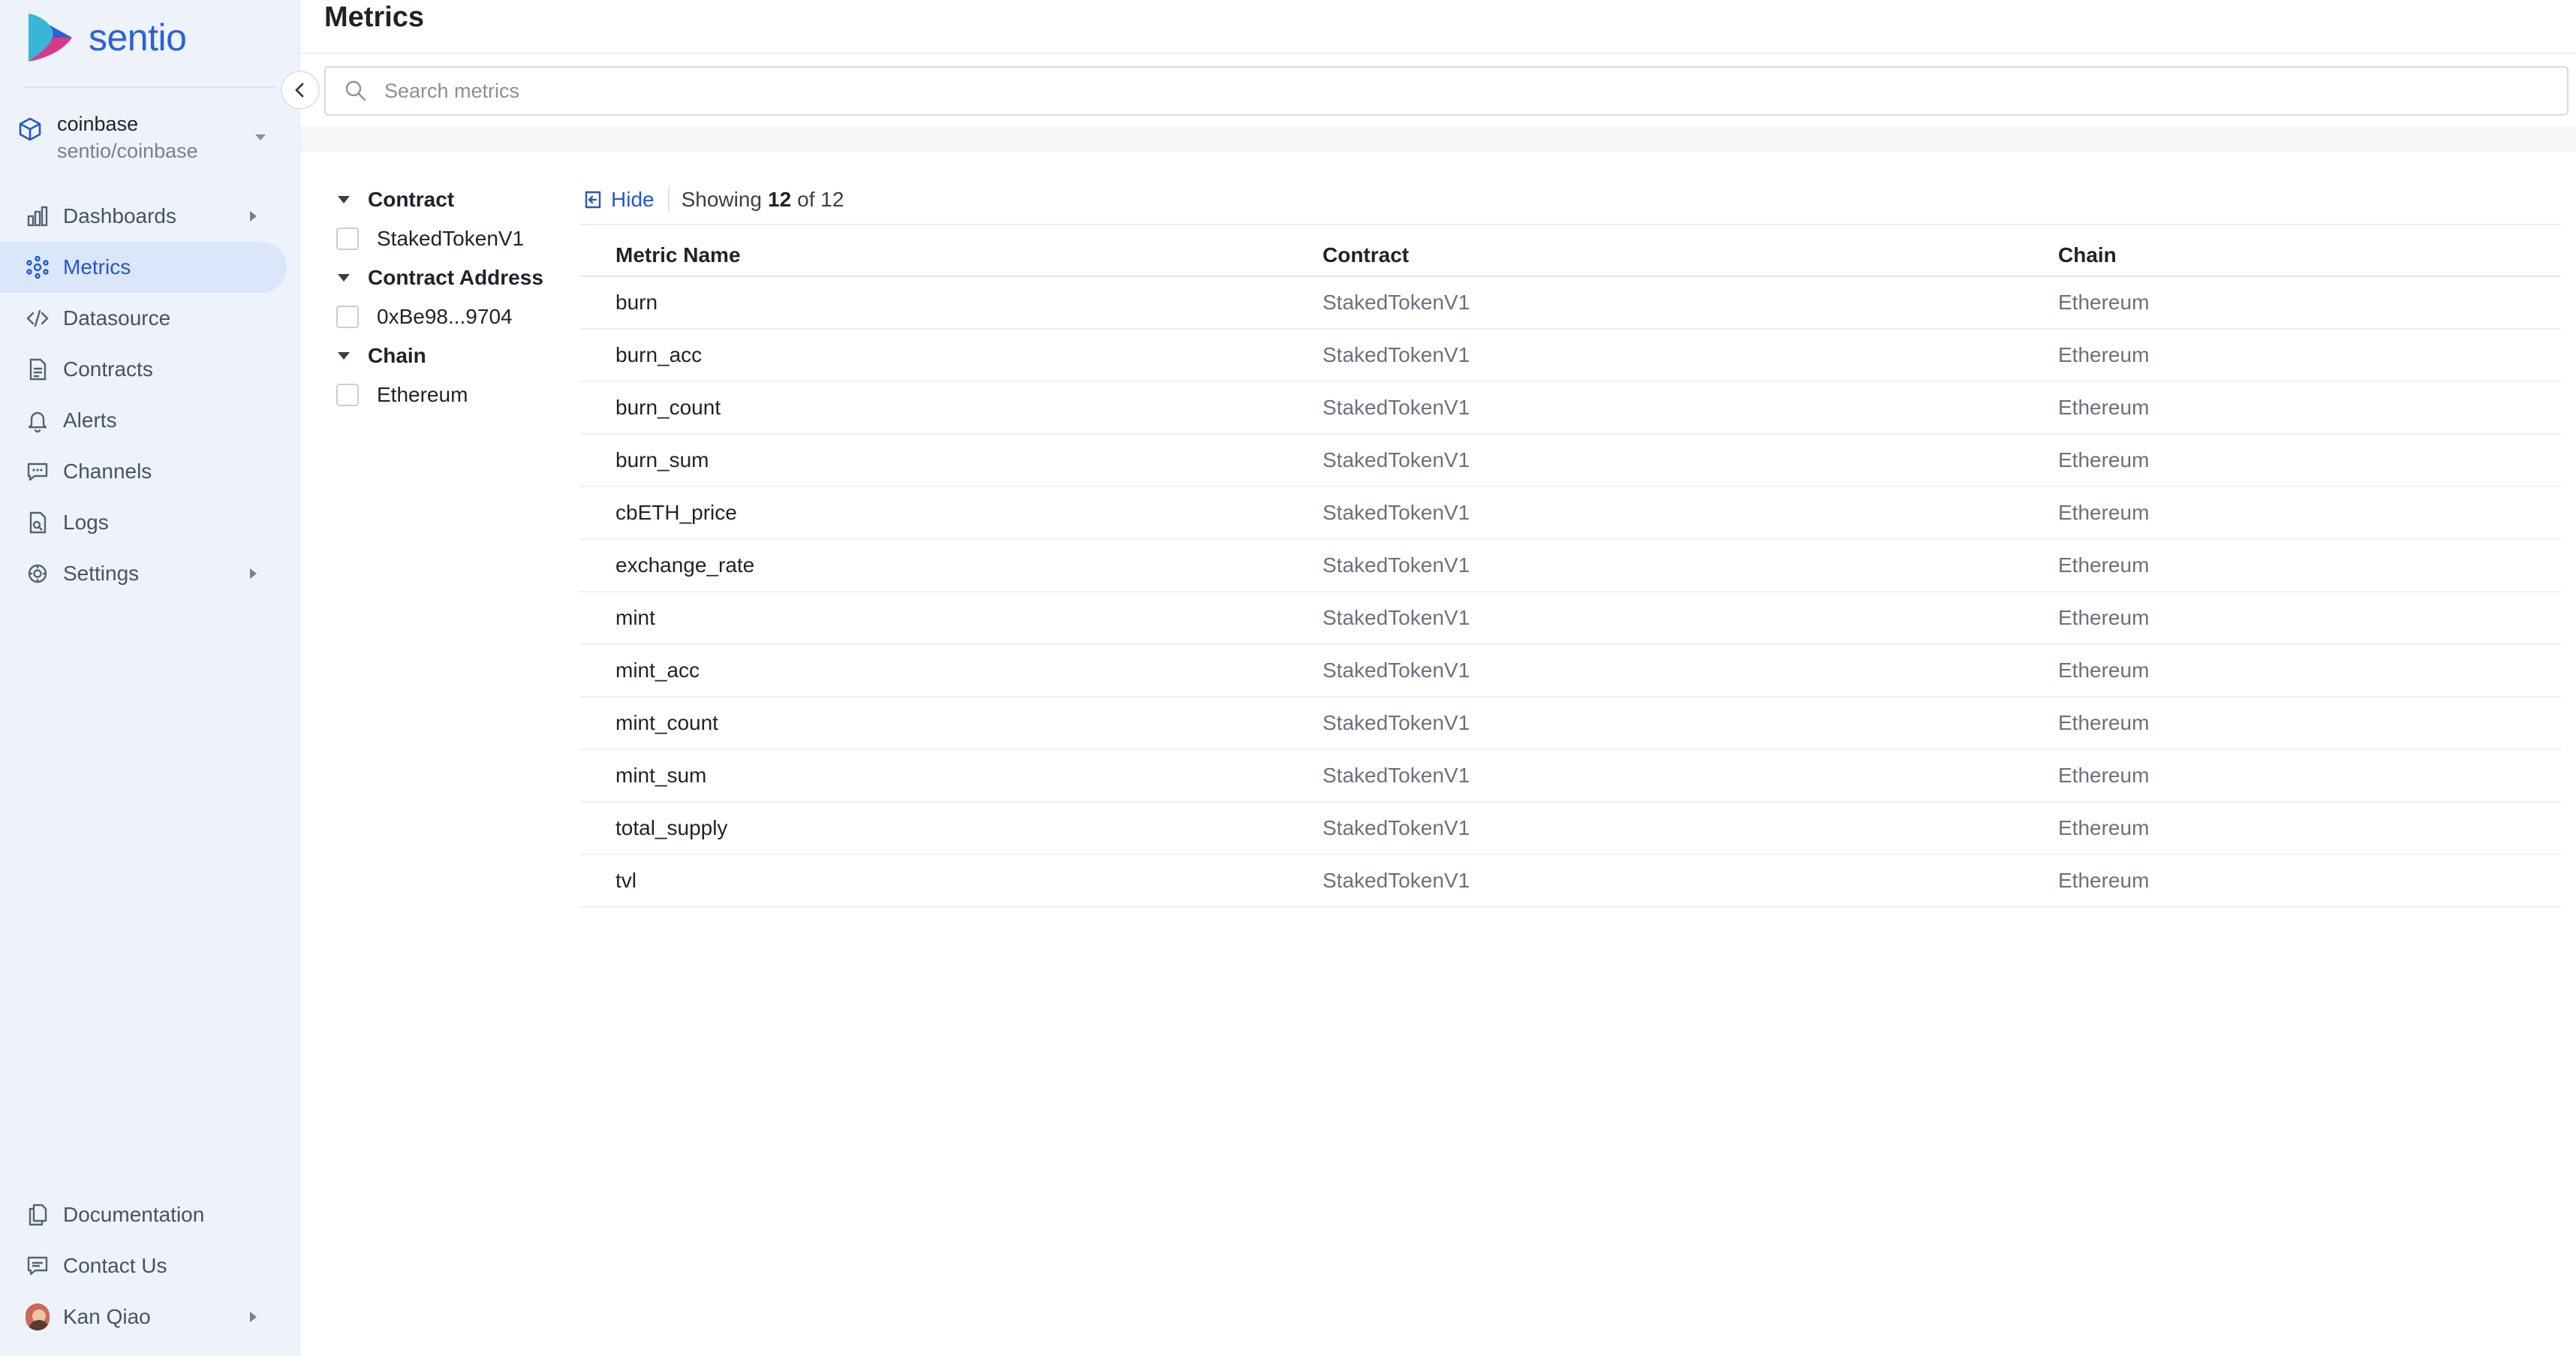 The image size is (2576, 1356). Describe the element at coordinates (1570, 303) in the screenshot. I see `table-row: burn StakedTokenV1 Ethereum` at that location.